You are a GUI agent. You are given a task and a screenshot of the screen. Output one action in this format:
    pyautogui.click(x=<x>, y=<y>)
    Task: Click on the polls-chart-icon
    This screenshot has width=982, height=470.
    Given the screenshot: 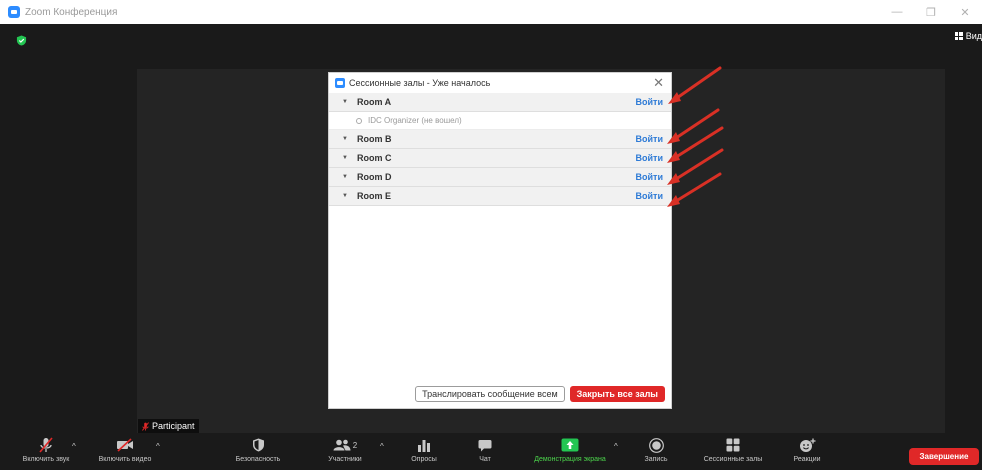 What is the action you would take?
    pyautogui.click(x=424, y=445)
    